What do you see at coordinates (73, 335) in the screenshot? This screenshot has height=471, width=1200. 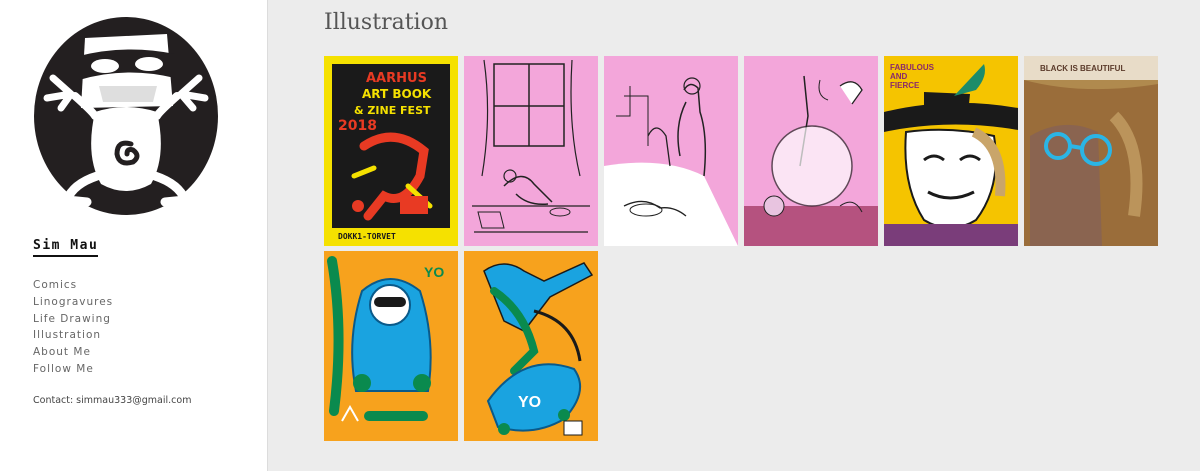 I see `nav-item-illustration: Illustration` at bounding box center [73, 335].